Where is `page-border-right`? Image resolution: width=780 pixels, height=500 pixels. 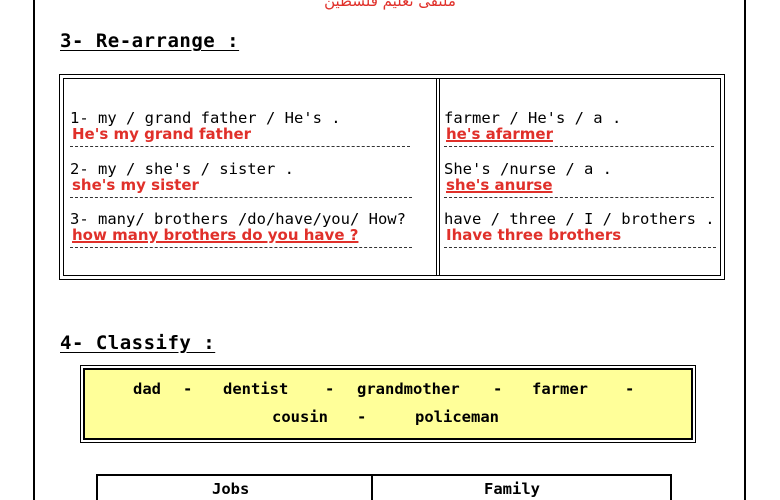 page-border-right is located at coordinates (745, 250).